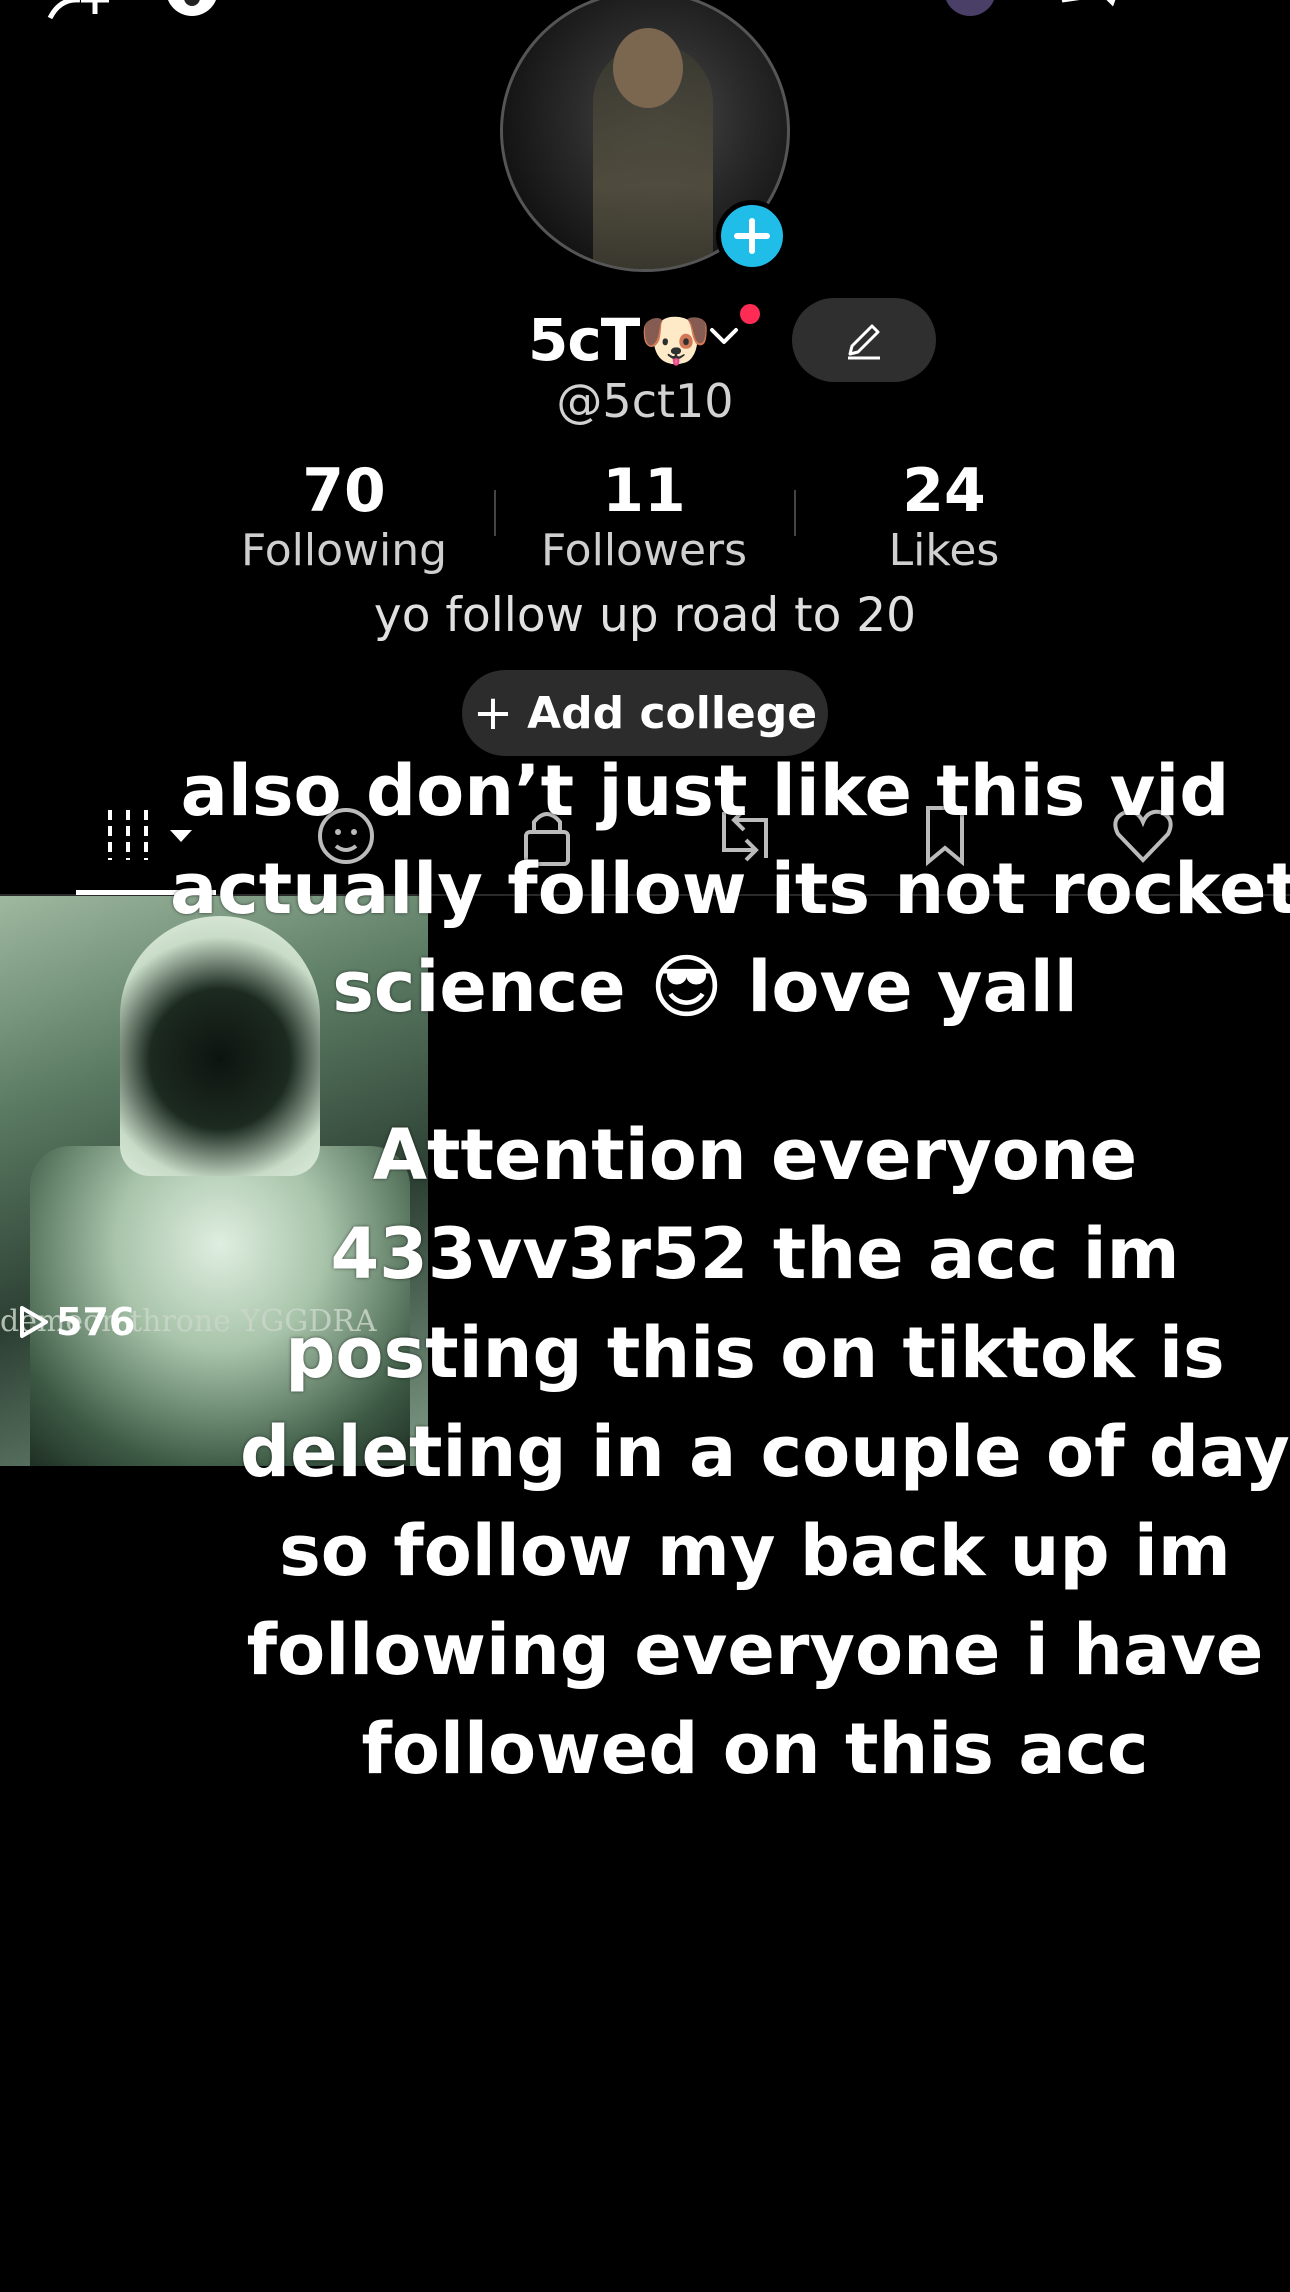 This screenshot has width=1290, height=2292. What do you see at coordinates (644, 550) in the screenshot?
I see `stat-followers-label: Followers` at bounding box center [644, 550].